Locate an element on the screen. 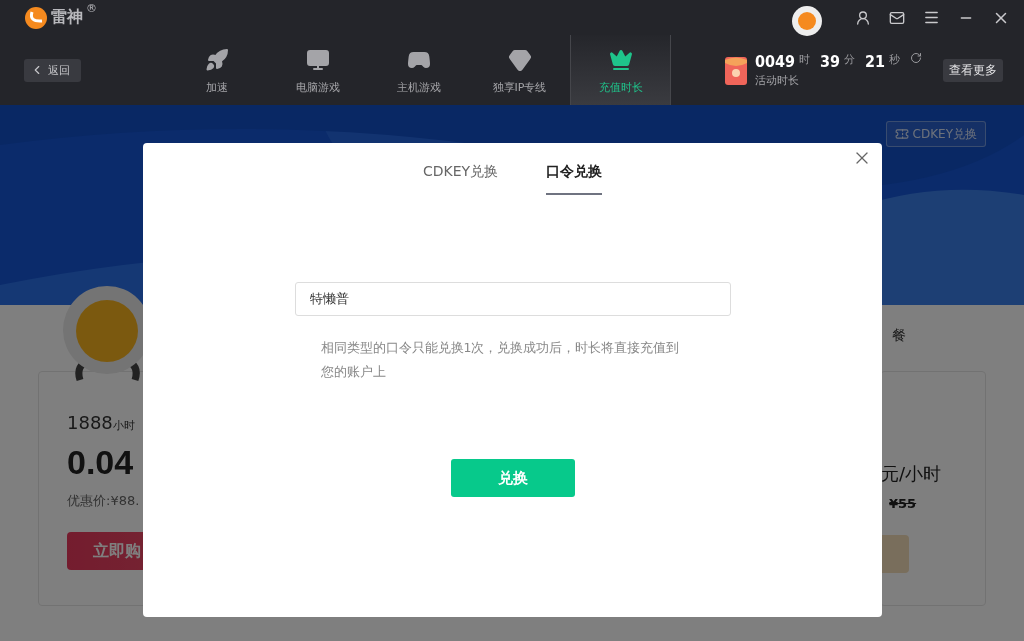  original-price: ¥55 is located at coordinates (903, 503).